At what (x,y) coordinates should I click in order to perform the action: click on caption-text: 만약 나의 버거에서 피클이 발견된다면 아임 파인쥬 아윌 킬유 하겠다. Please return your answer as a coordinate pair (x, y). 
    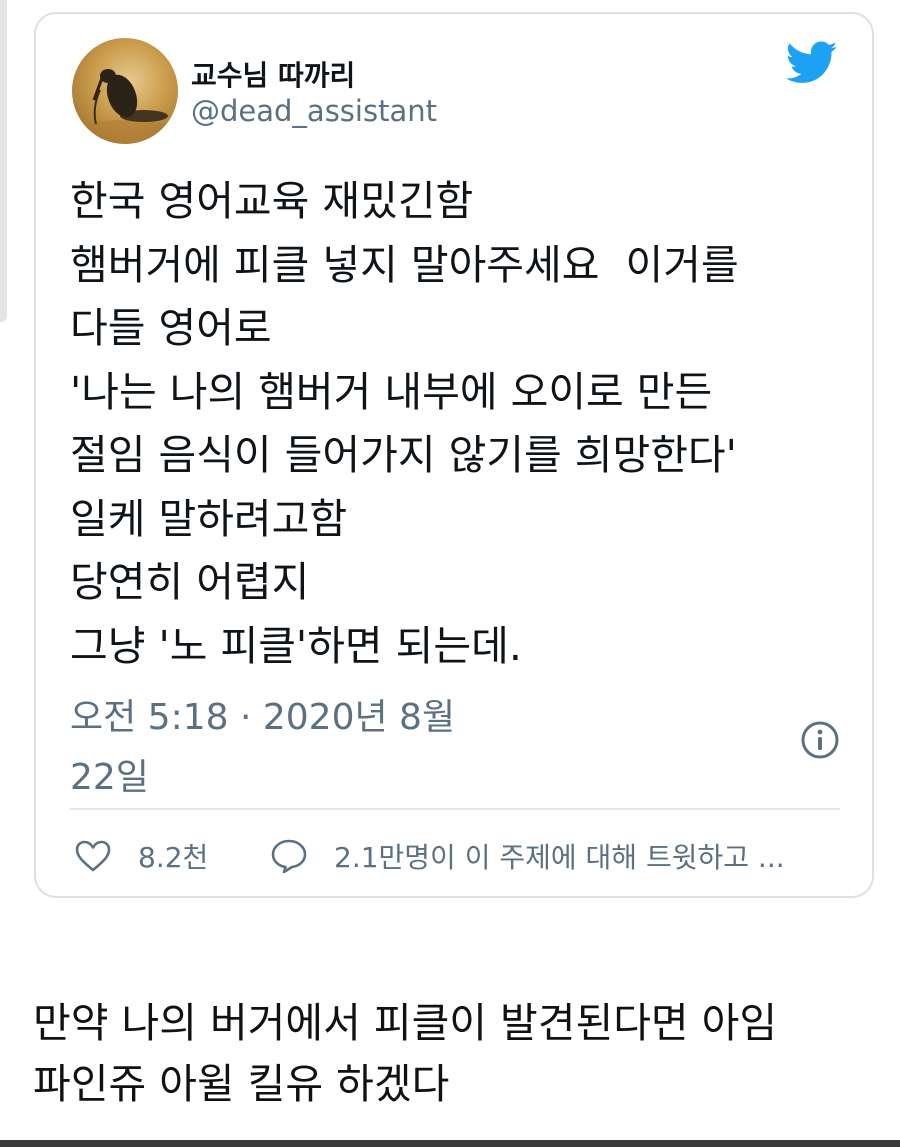
    Looking at the image, I should click on (405, 1053).